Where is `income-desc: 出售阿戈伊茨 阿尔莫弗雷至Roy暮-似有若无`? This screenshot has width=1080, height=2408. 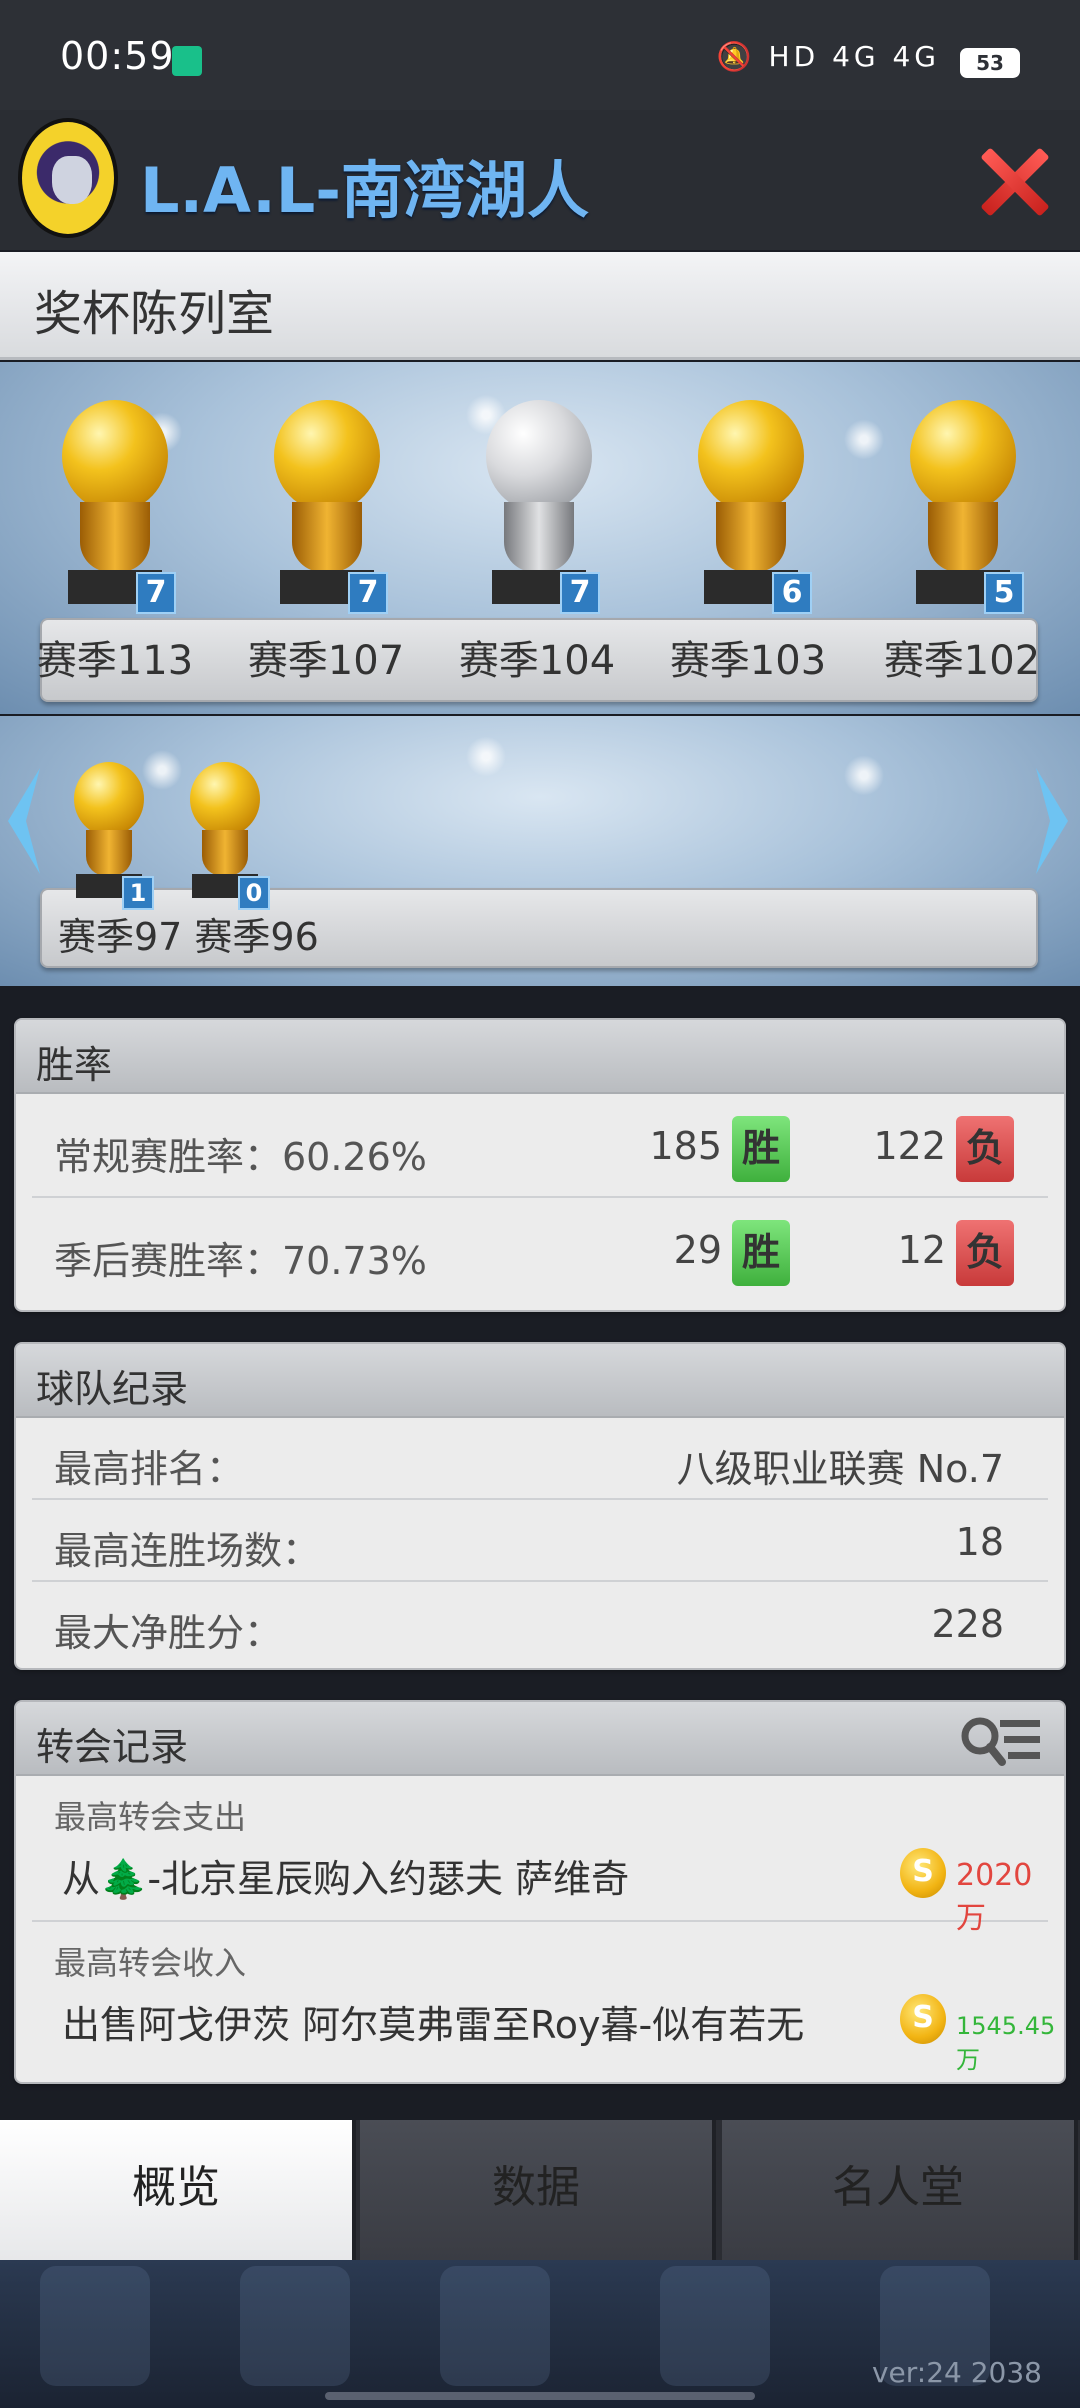
income-desc: 出售阿戈伊茨 阿尔莫弗雷至Roy暮-似有若无 is located at coordinates (433, 2025).